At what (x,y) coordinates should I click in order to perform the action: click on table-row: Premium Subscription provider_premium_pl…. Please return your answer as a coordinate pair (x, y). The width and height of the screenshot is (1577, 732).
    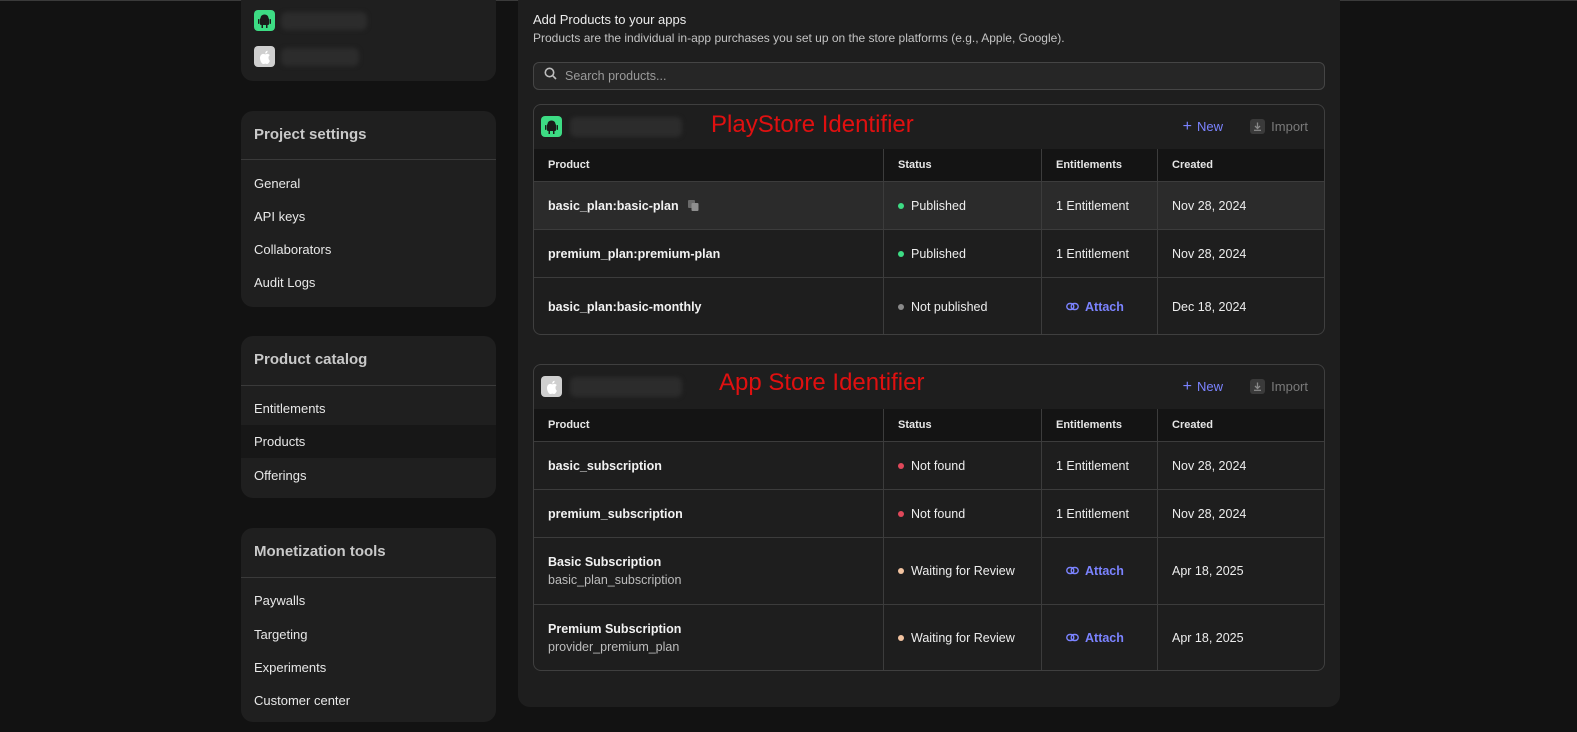
    Looking at the image, I should click on (929, 637).